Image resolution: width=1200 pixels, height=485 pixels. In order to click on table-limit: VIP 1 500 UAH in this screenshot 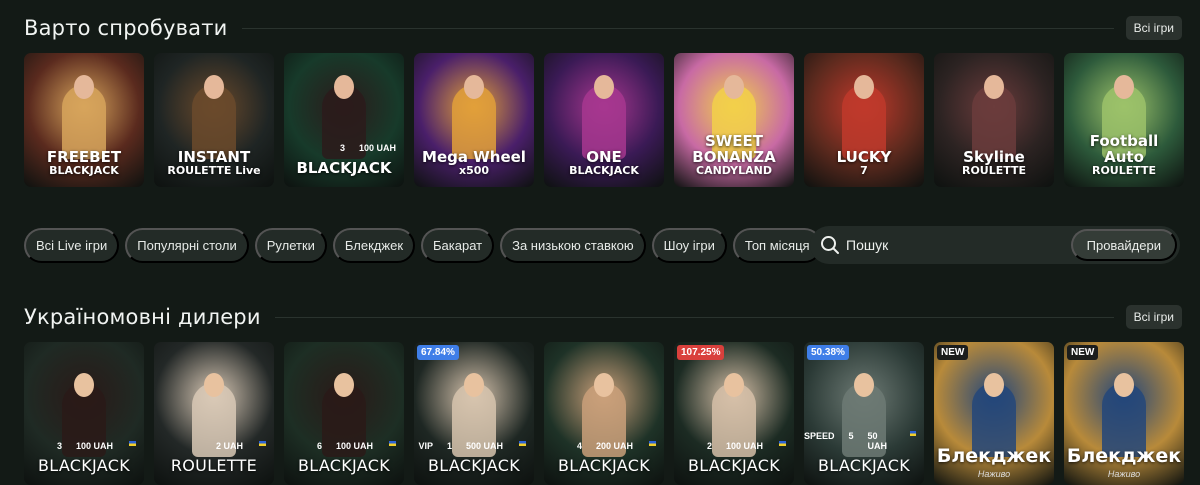, I will do `click(472, 446)`.